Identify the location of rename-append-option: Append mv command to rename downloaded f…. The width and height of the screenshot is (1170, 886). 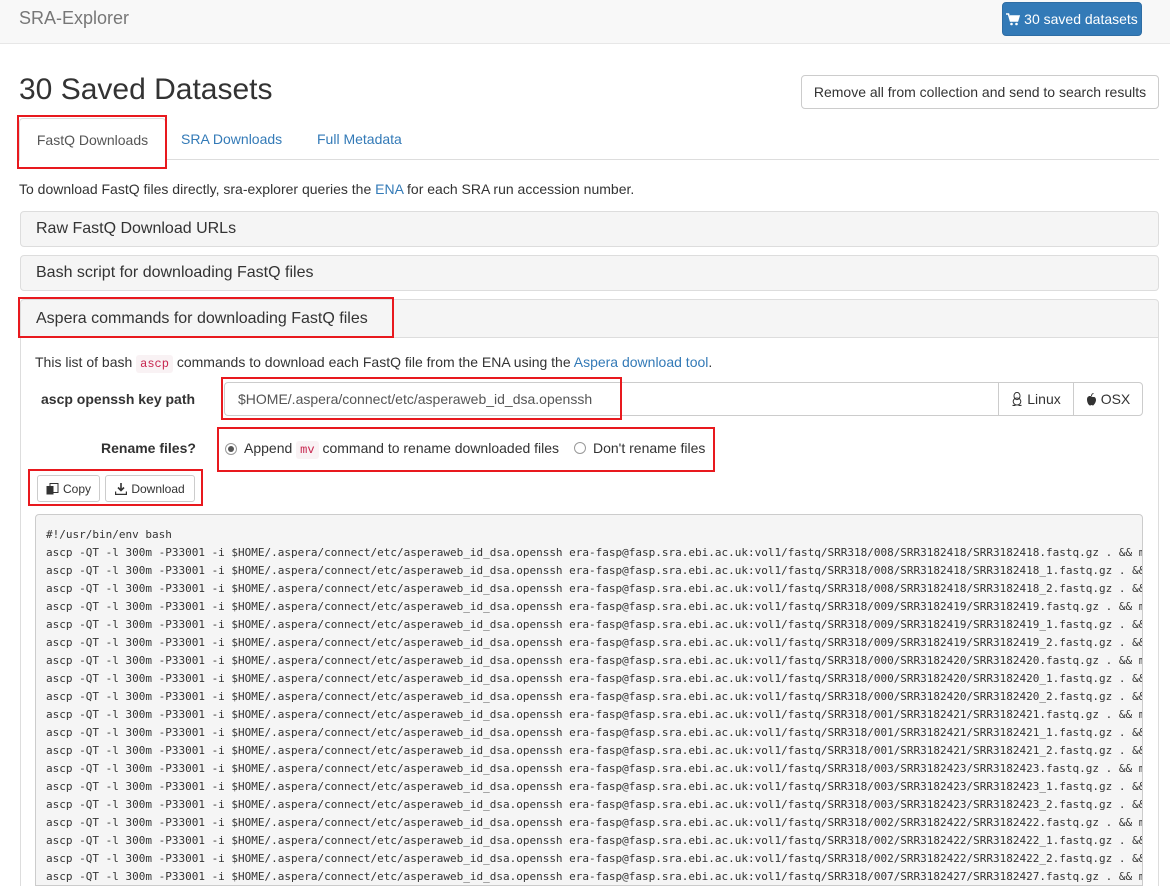
(392, 449).